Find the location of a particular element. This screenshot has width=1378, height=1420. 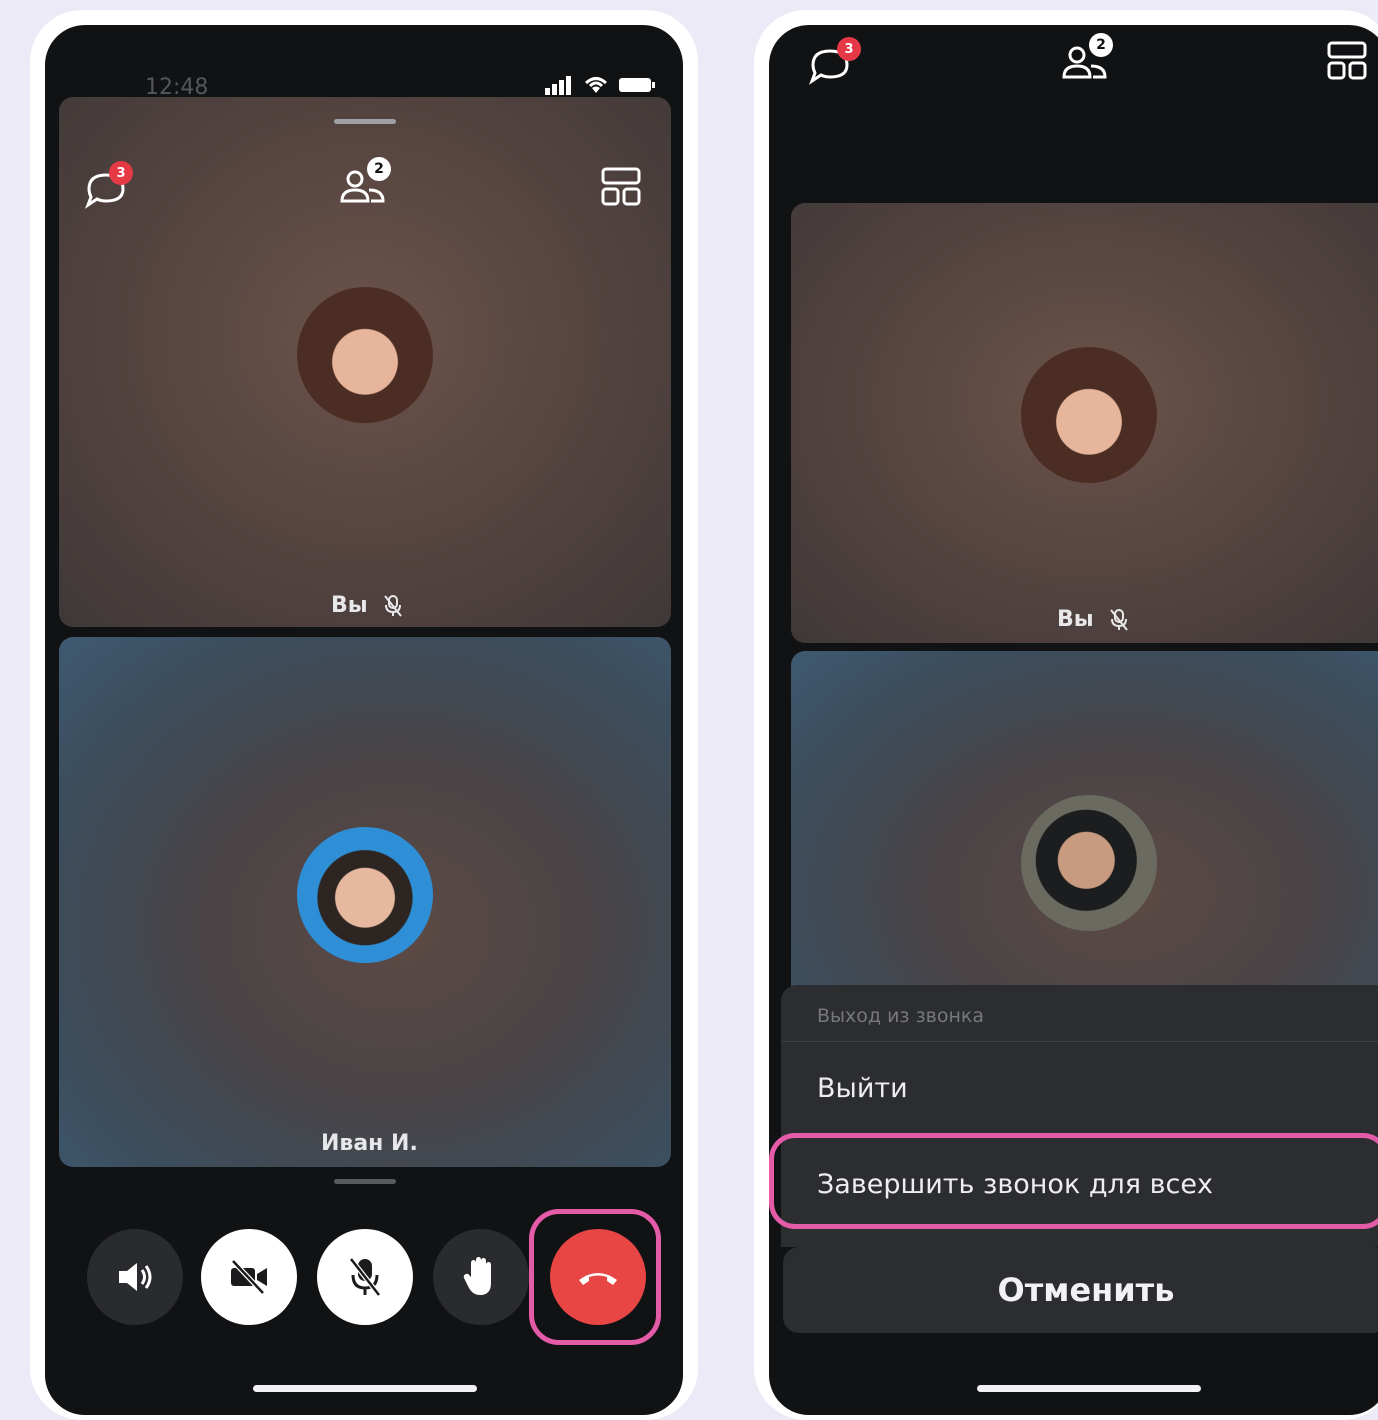

video-tile-self: Вы is located at coordinates (1084, 423).